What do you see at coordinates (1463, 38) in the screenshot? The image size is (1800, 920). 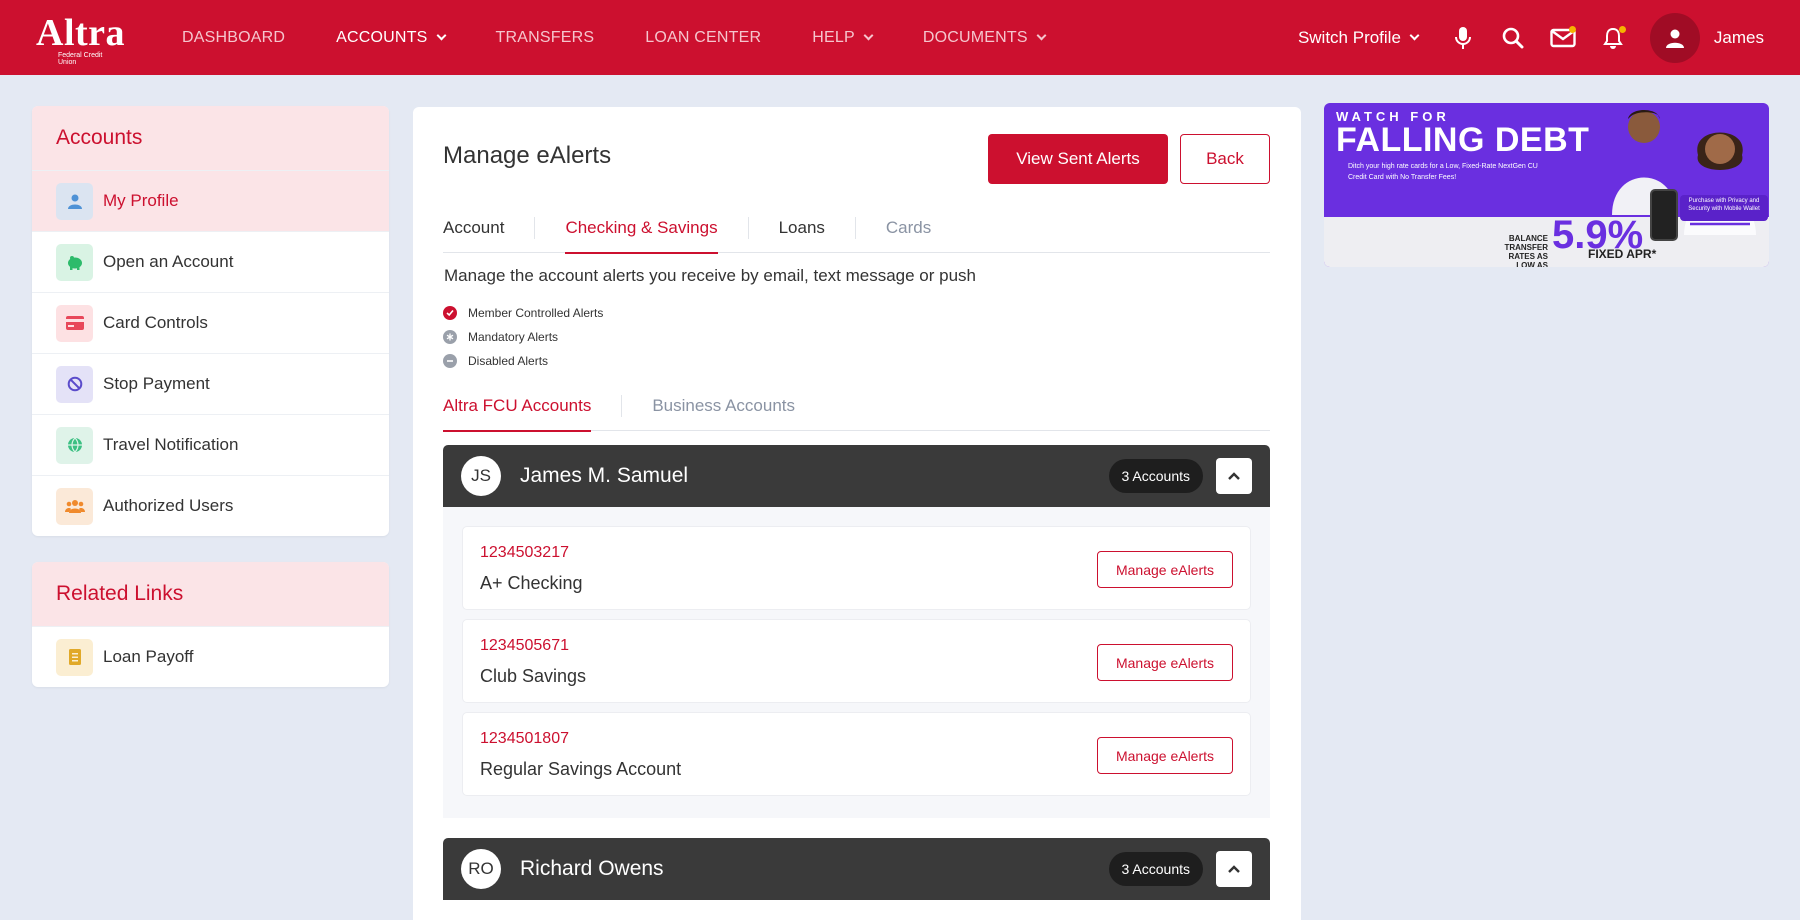 I see `microphone-icon` at bounding box center [1463, 38].